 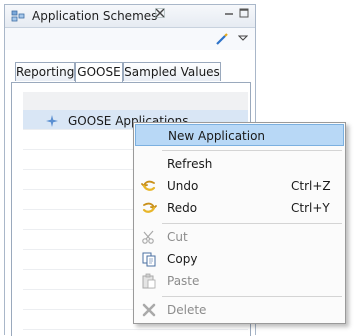 I want to click on tree-header, so click(x=135, y=101).